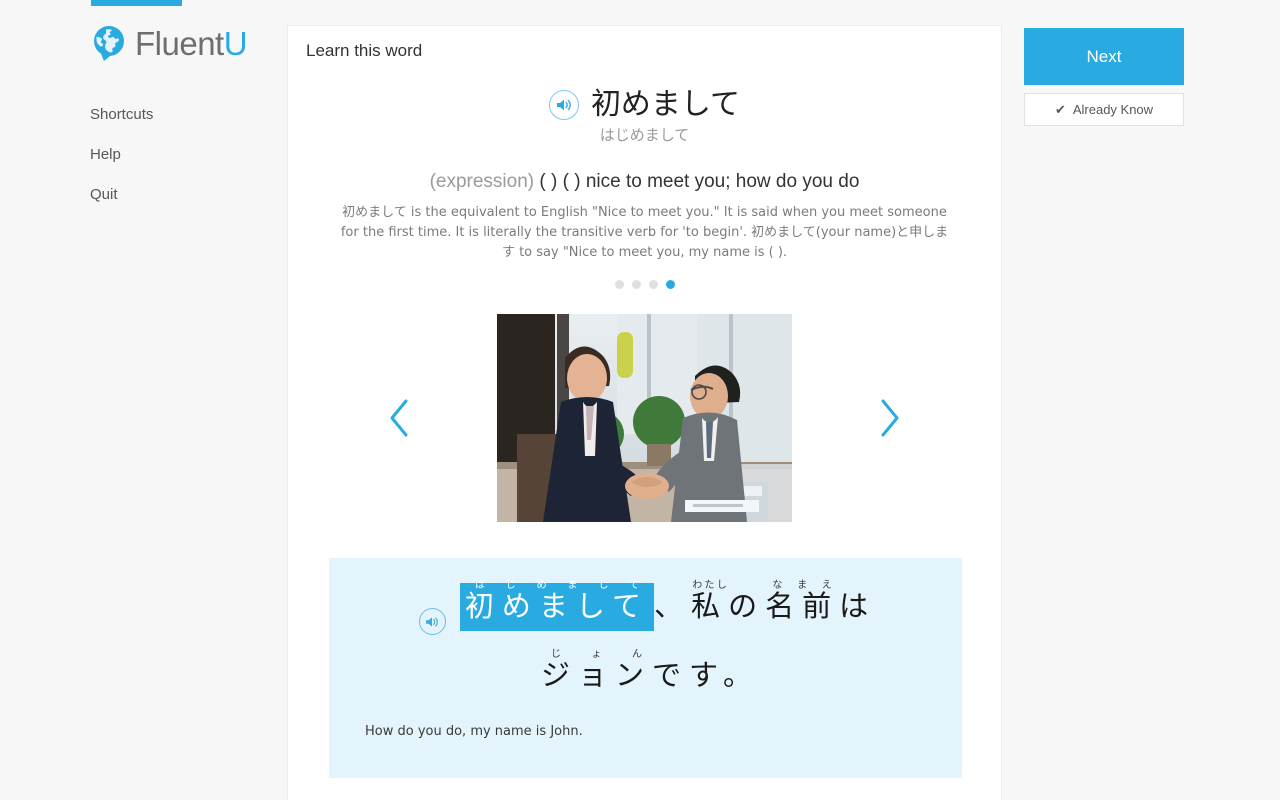 This screenshot has height=800, width=1280. I want to click on fluentu-logo: FluentU, so click(169, 43).